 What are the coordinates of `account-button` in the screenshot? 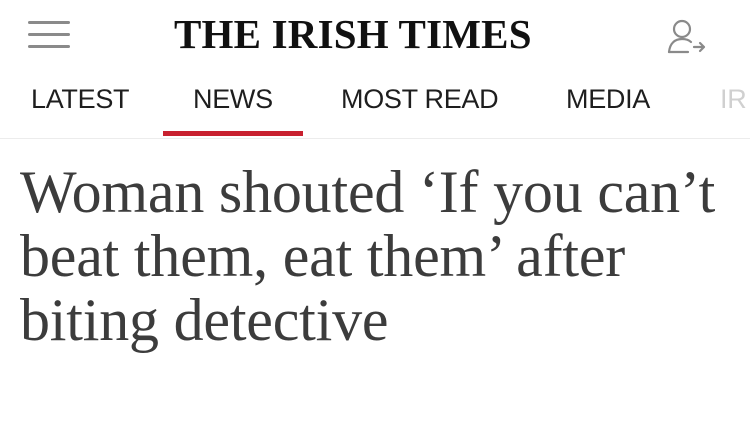 It's located at (687, 37).